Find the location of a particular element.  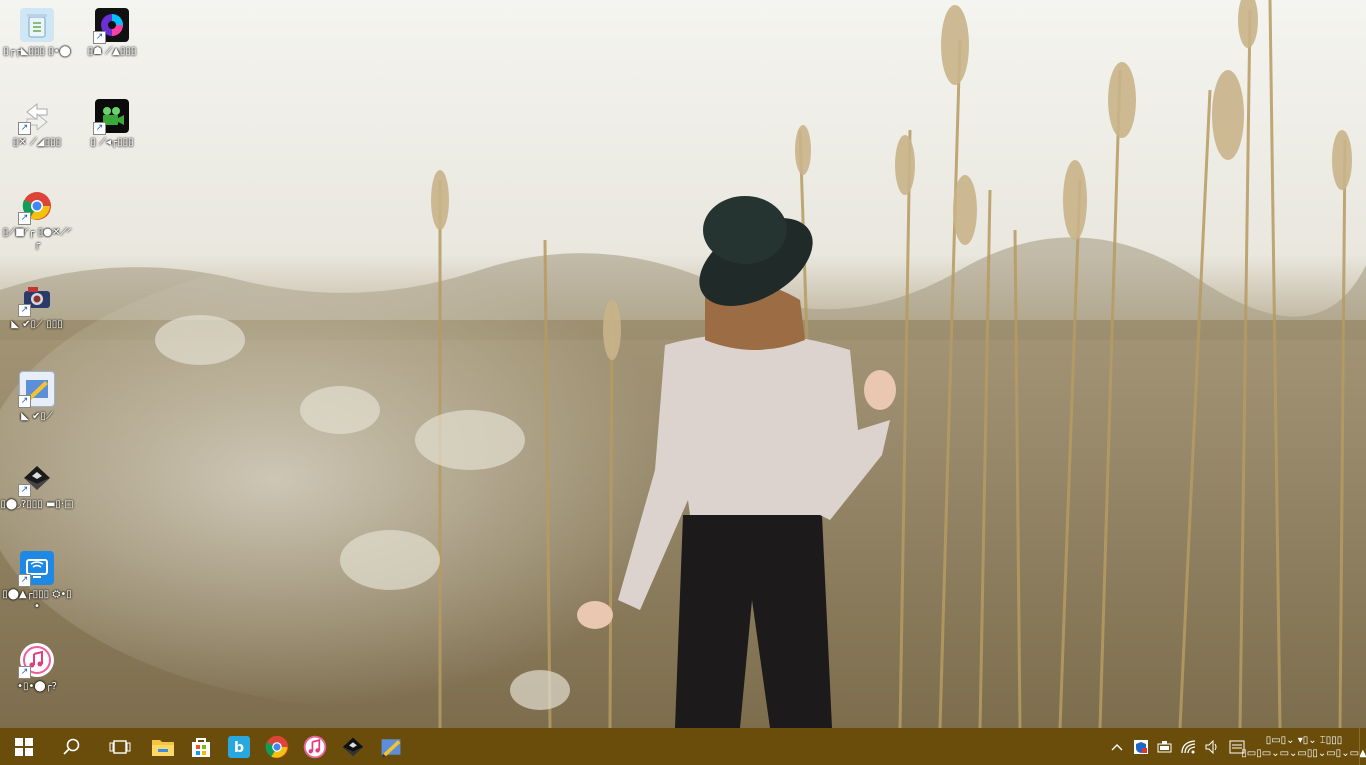

taskbar-file-explorer is located at coordinates (163, 746).